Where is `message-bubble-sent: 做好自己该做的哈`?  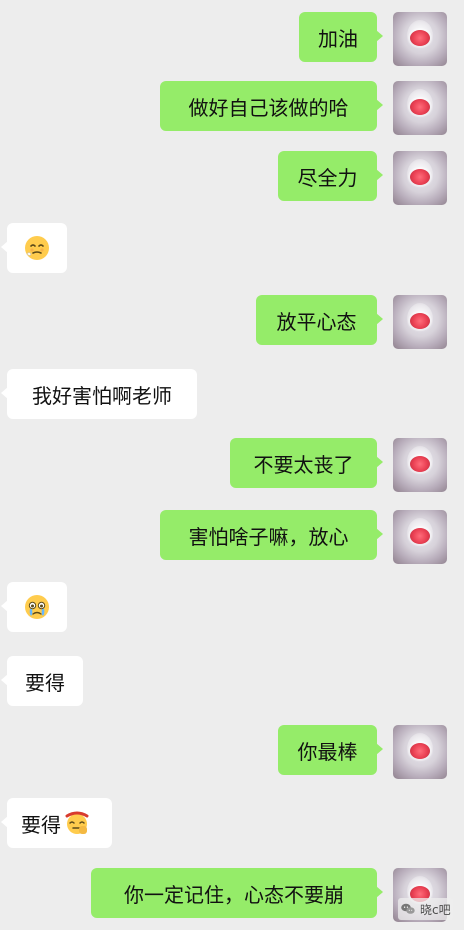
message-bubble-sent: 做好自己该做的哈 is located at coordinates (271, 106).